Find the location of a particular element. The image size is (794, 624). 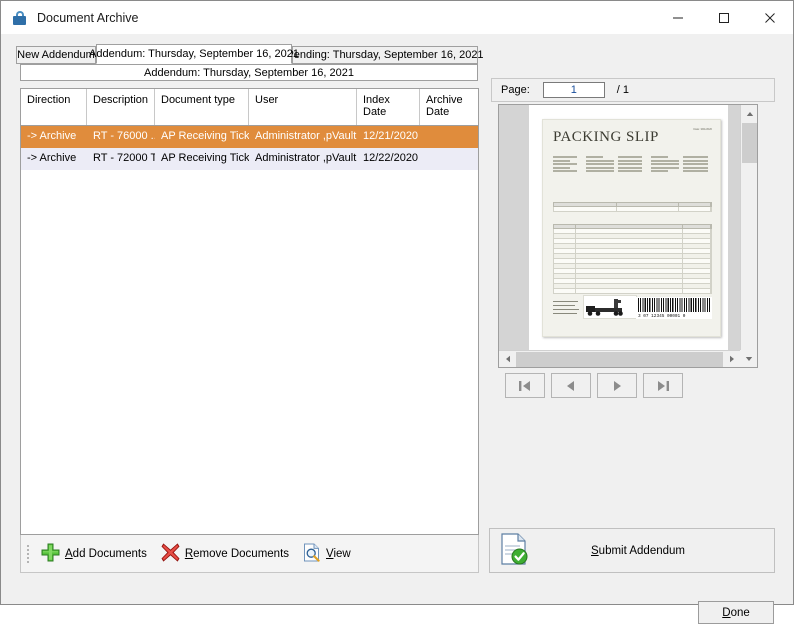

title-bar: Document Archive is located at coordinates (397, 17).